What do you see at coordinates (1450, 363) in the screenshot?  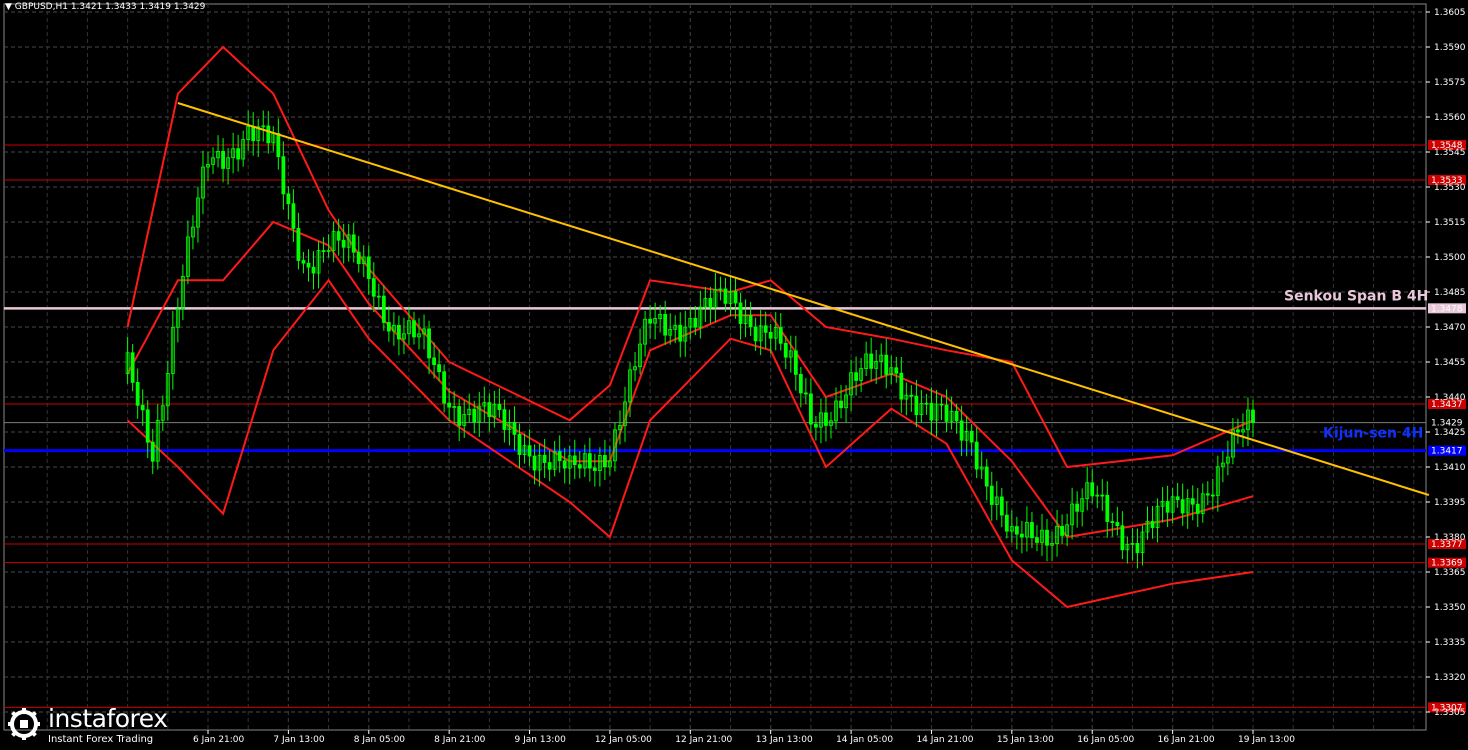 I see `y-tick-label: 1.3455` at bounding box center [1450, 363].